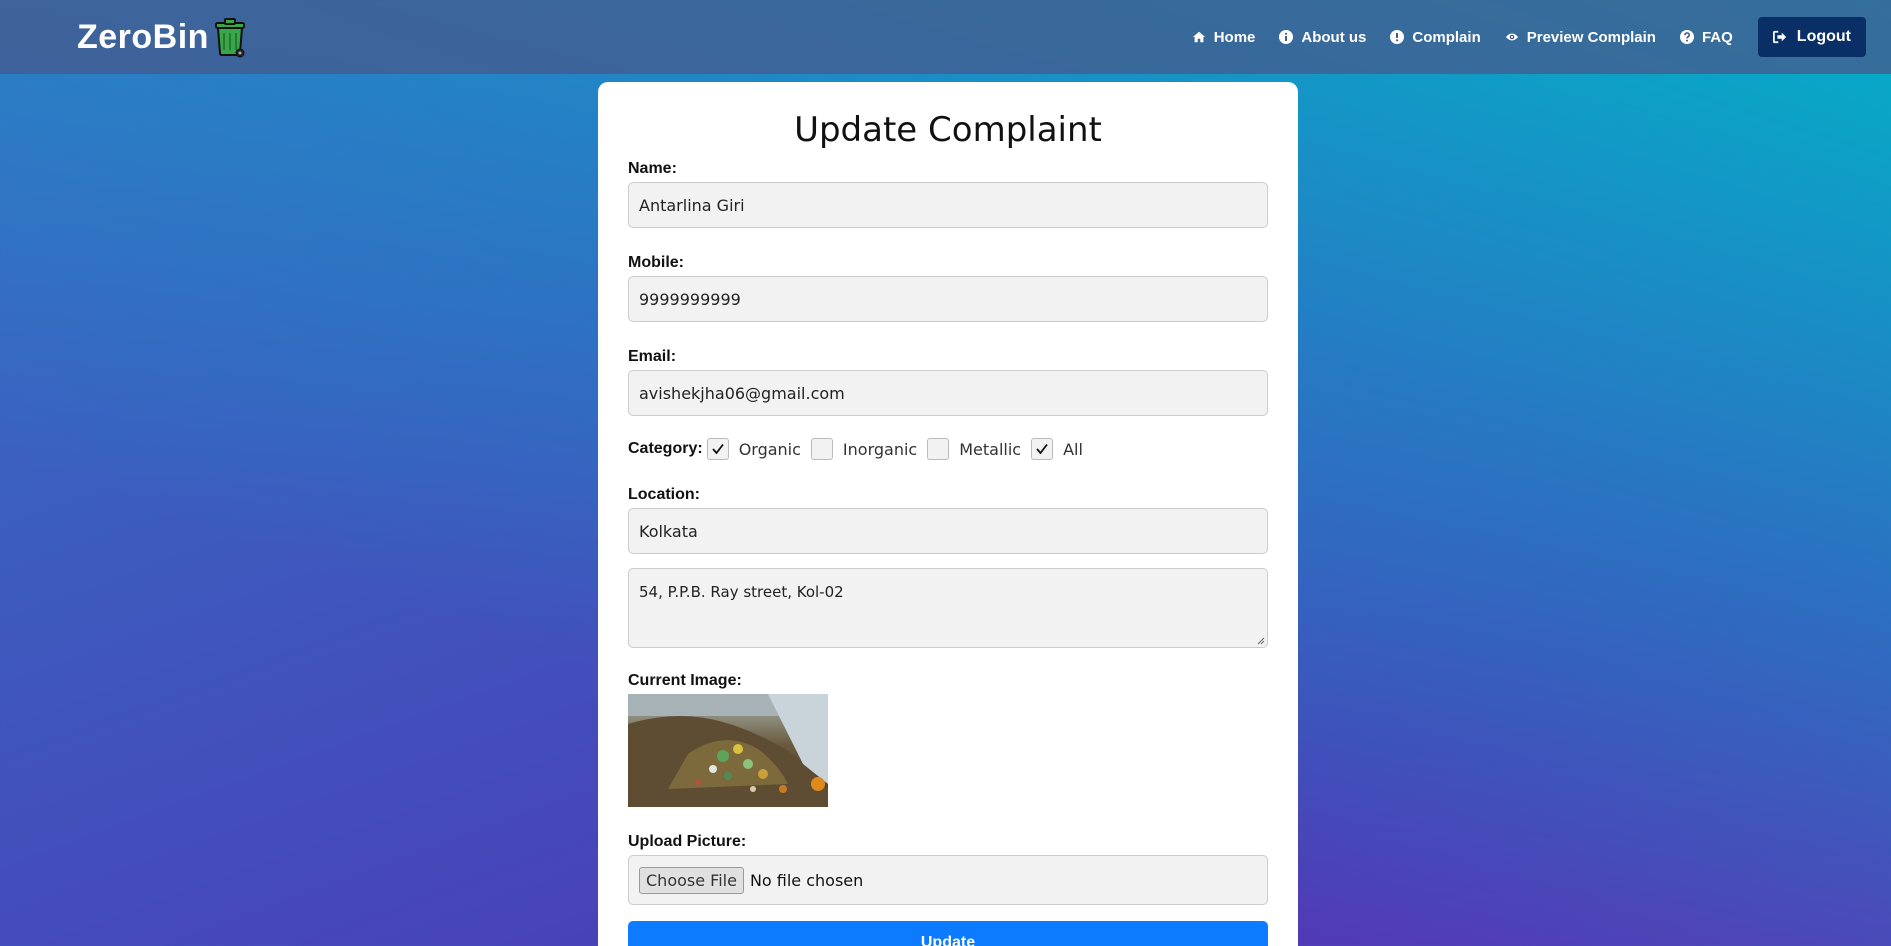  Describe the element at coordinates (668, 531) in the screenshot. I see `location-value: Kolkata` at that location.